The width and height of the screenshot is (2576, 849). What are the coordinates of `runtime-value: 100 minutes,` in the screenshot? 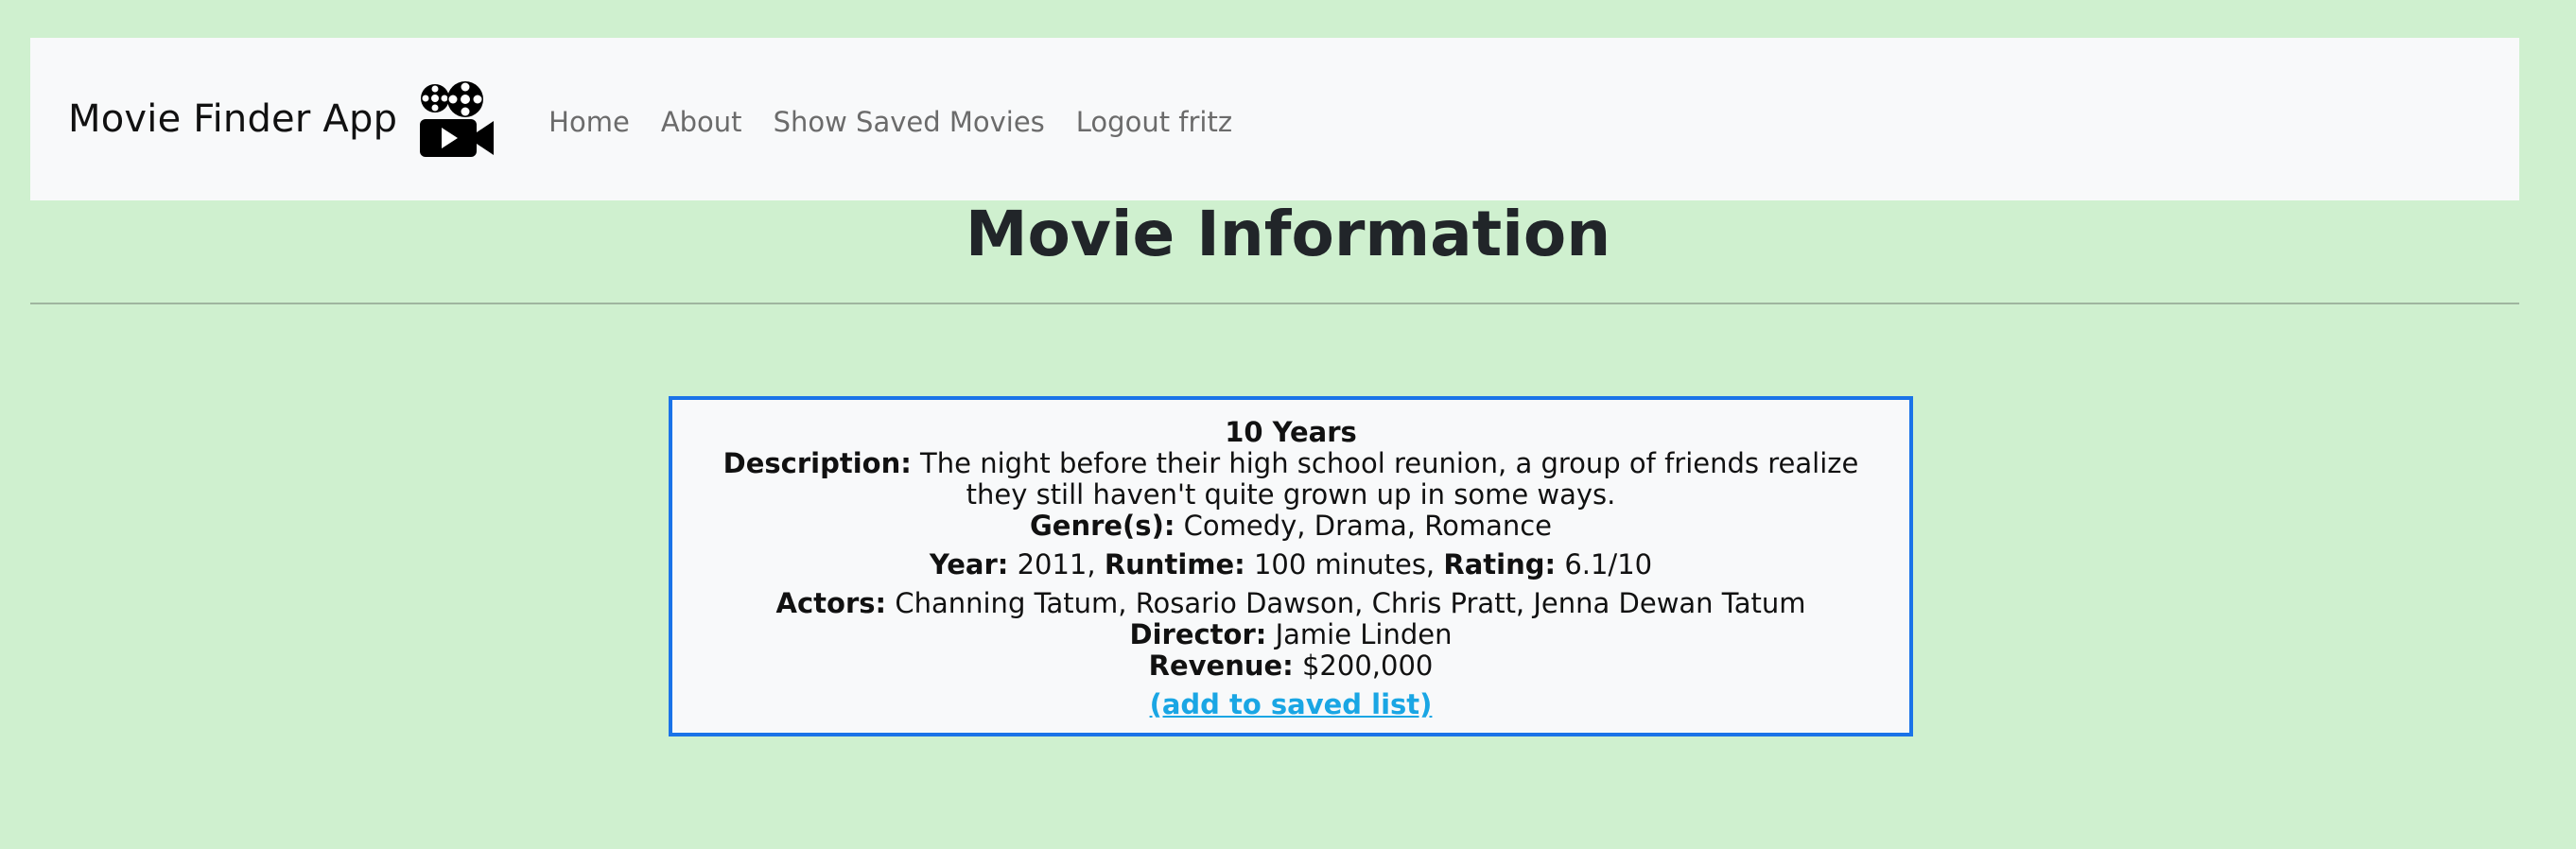 It's located at (1344, 564).